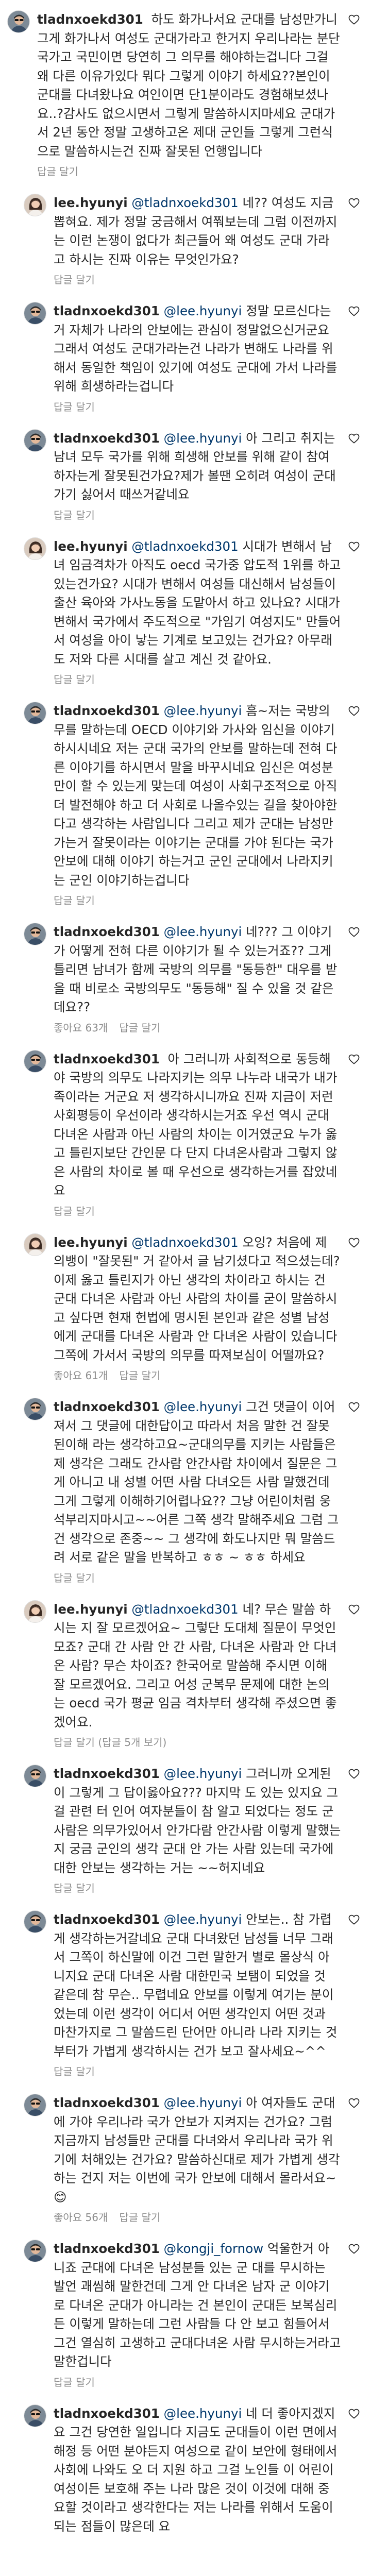 Image resolution: width=371 pixels, height=2576 pixels. What do you see at coordinates (214, 2248) in the screenshot?
I see `mention: @kongji_fornow` at bounding box center [214, 2248].